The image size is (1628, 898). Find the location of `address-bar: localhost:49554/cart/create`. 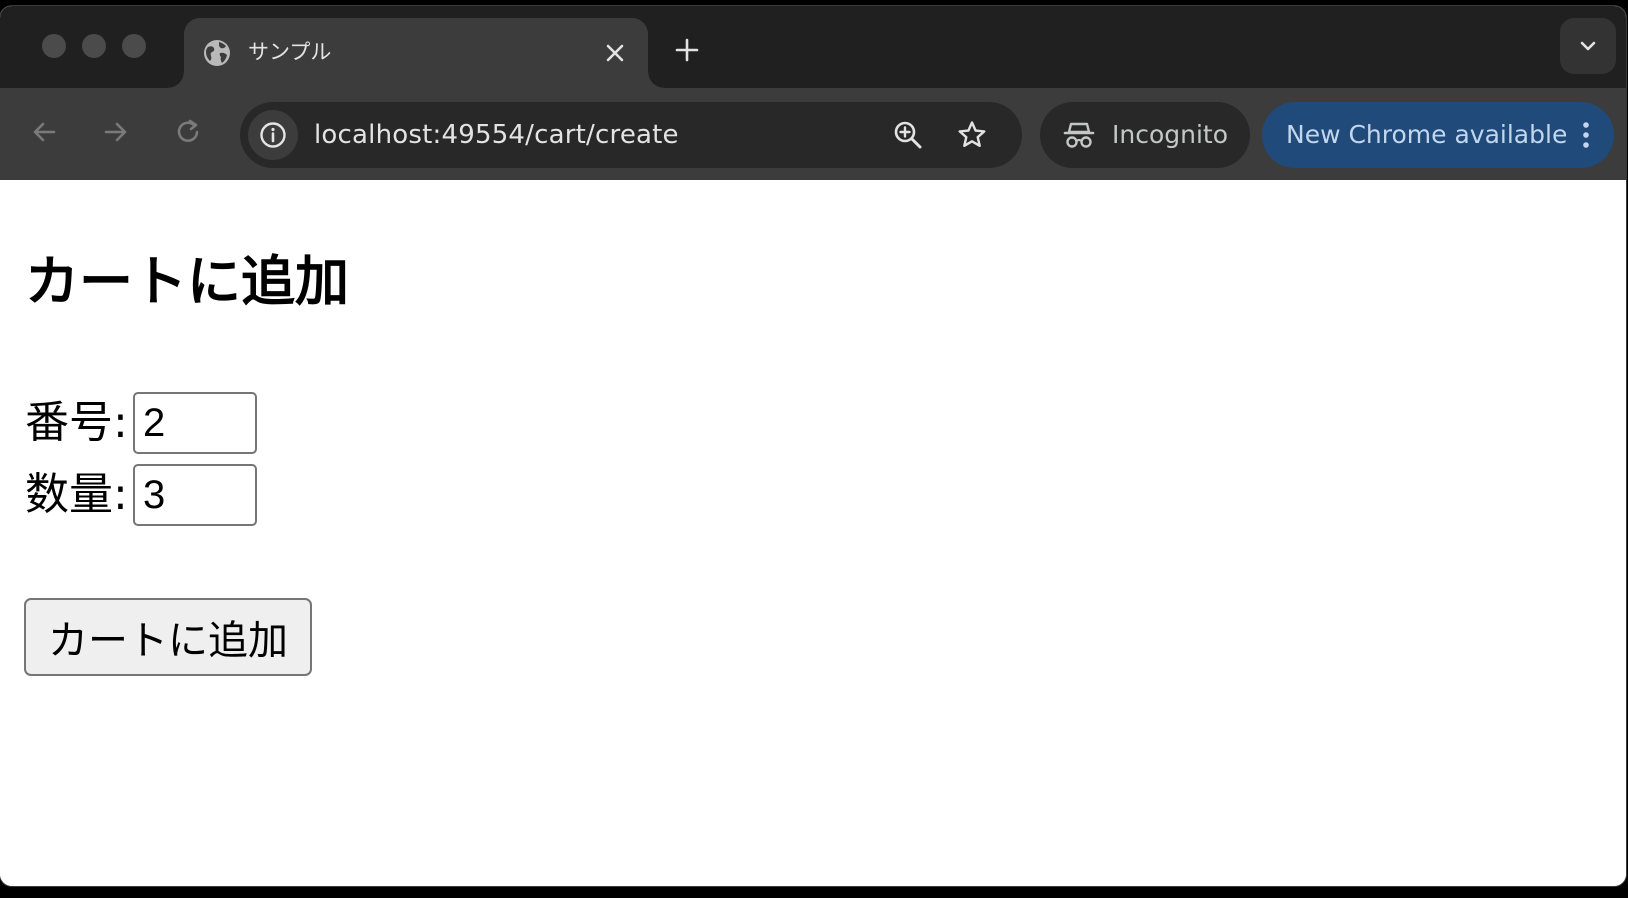

address-bar: localhost:49554/cart/create is located at coordinates (631, 135).